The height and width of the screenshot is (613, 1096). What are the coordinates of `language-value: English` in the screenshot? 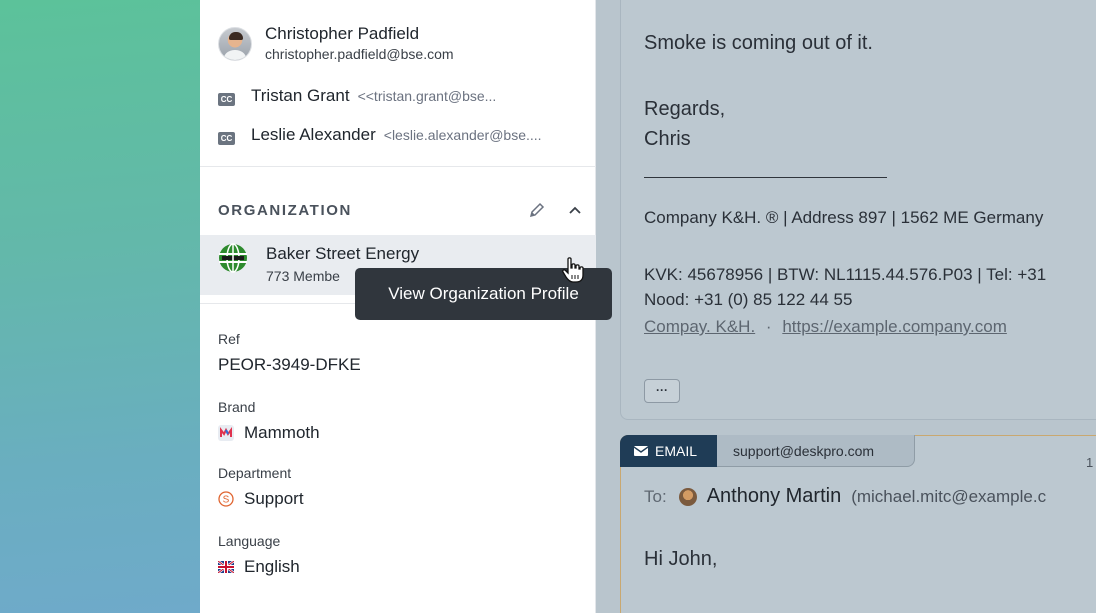 It's located at (259, 567).